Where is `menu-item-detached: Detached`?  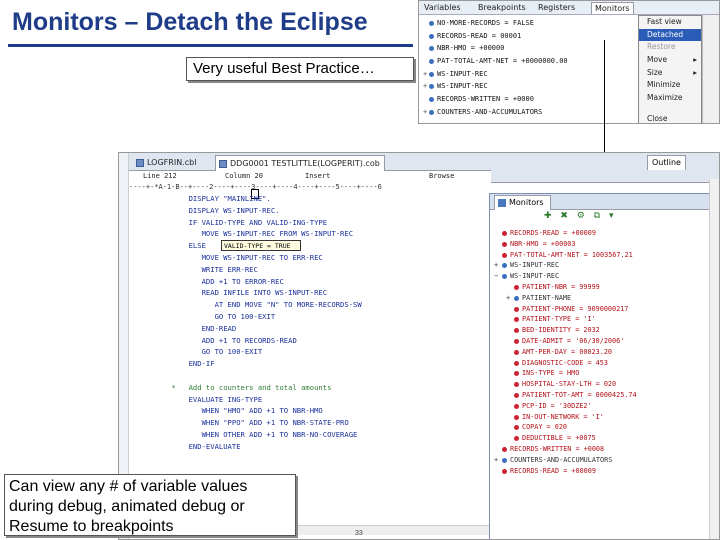 menu-item-detached: Detached is located at coordinates (670, 35).